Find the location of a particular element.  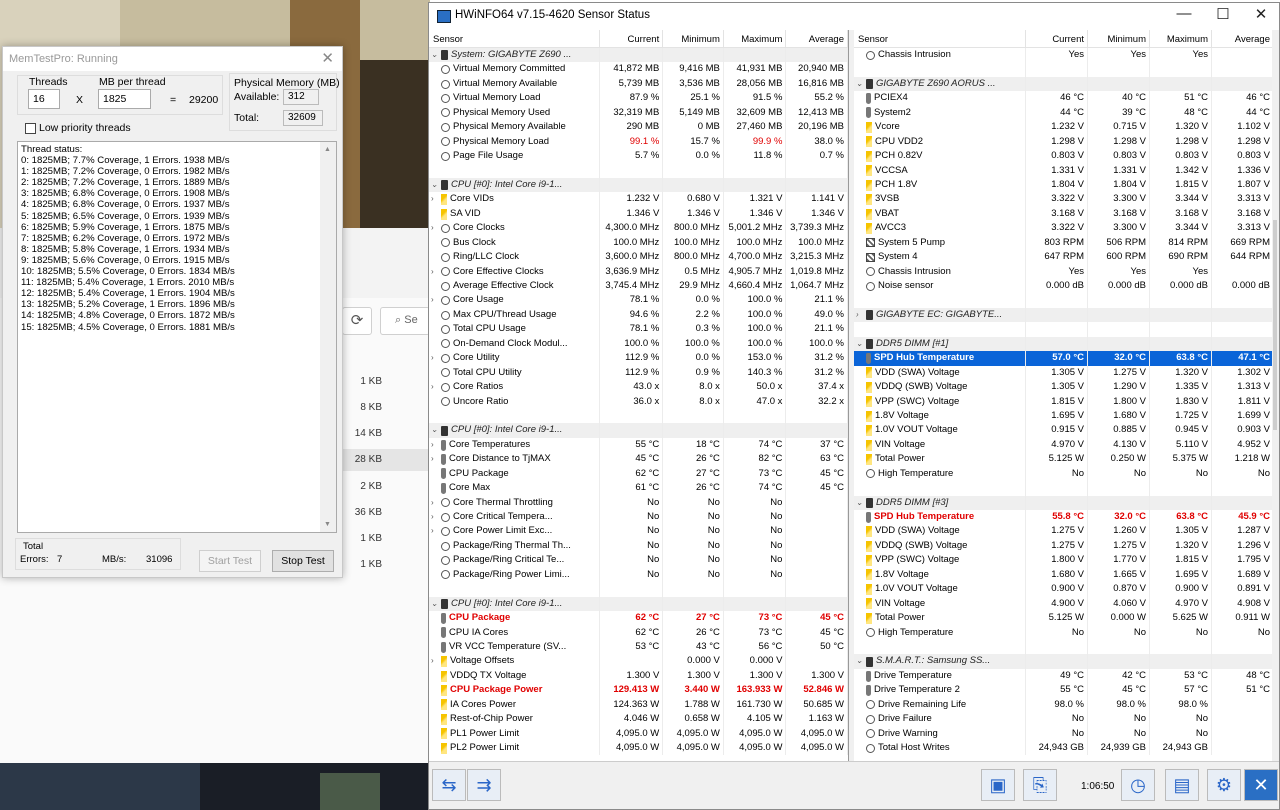

sensor-row: System 4 647 RPM 600 RPM 690 RPM 644 RPM is located at coordinates (1066, 257).